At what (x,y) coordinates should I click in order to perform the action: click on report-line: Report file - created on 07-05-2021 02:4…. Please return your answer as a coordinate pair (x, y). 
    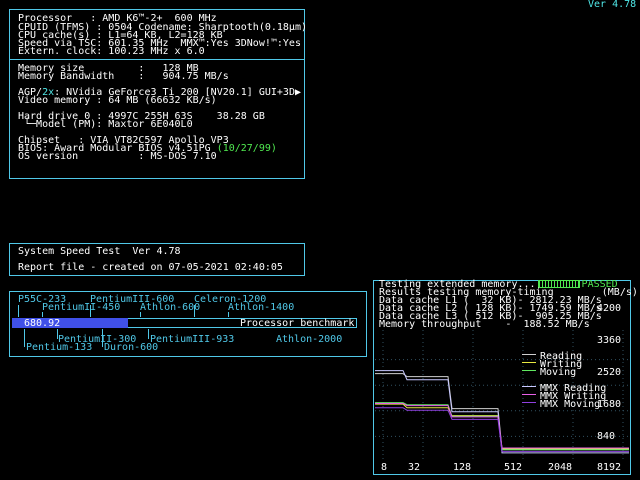
    Looking at the image, I should click on (150, 267).